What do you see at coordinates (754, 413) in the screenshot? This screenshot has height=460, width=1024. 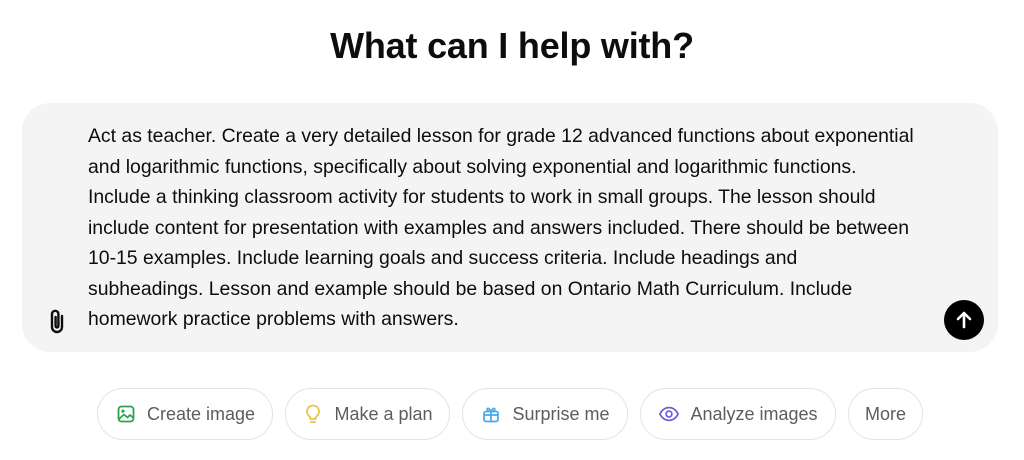 I see `chip-label: Analyze images` at bounding box center [754, 413].